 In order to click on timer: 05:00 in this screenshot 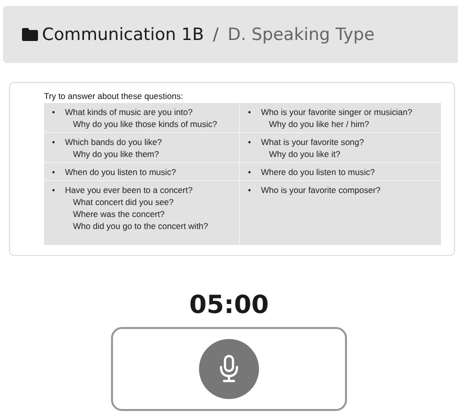, I will do `click(229, 304)`.